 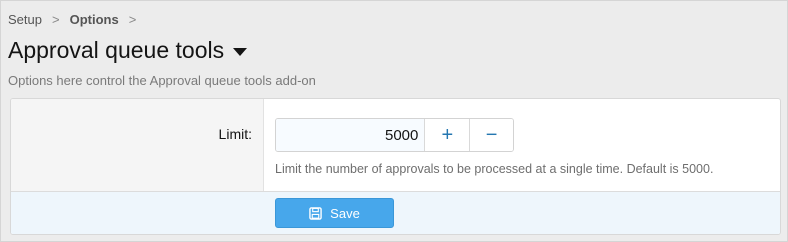 What do you see at coordinates (345, 213) in the screenshot?
I see `save-label: Save` at bounding box center [345, 213].